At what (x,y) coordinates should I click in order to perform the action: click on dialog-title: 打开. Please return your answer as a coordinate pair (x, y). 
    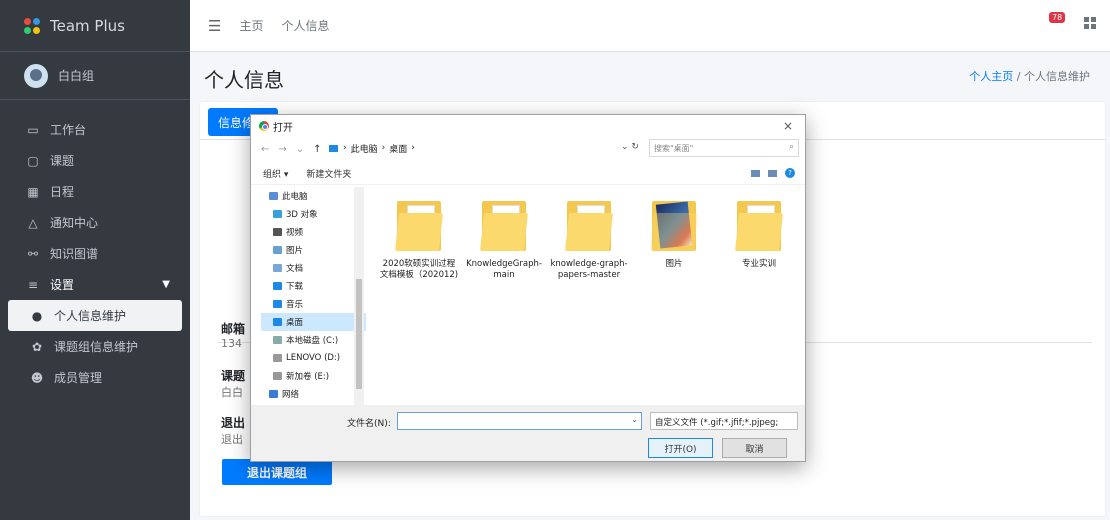
    Looking at the image, I should click on (283, 128).